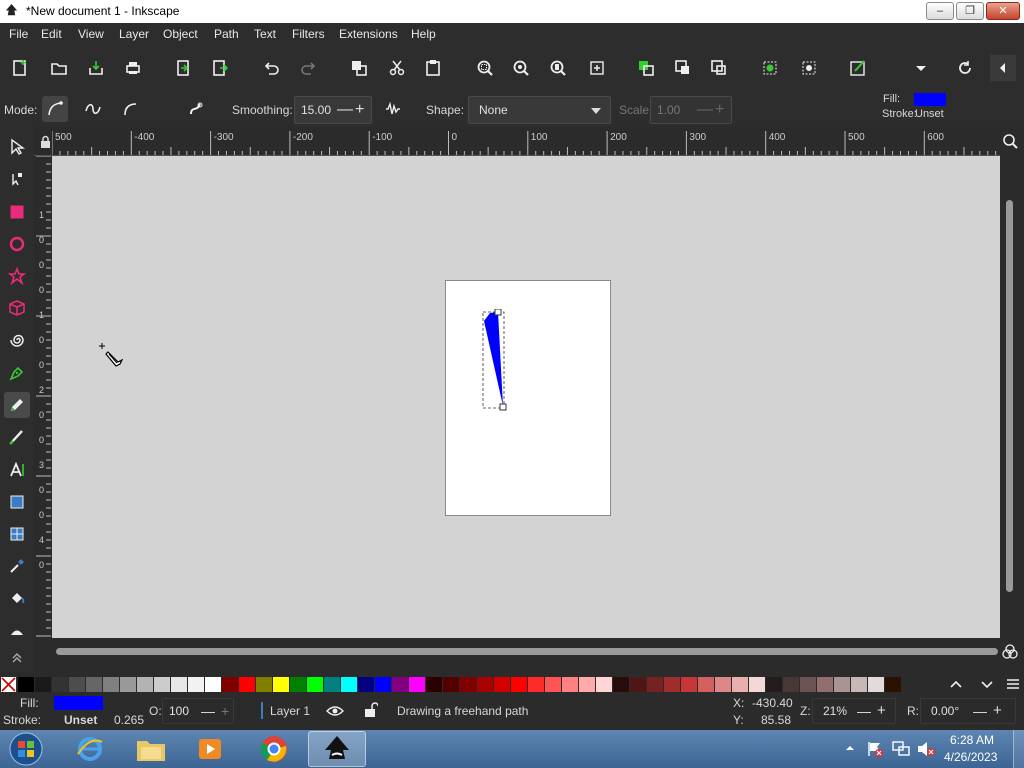 The image size is (1024, 768). What do you see at coordinates (1013, 684) in the screenshot?
I see `palette-menu-icon` at bounding box center [1013, 684].